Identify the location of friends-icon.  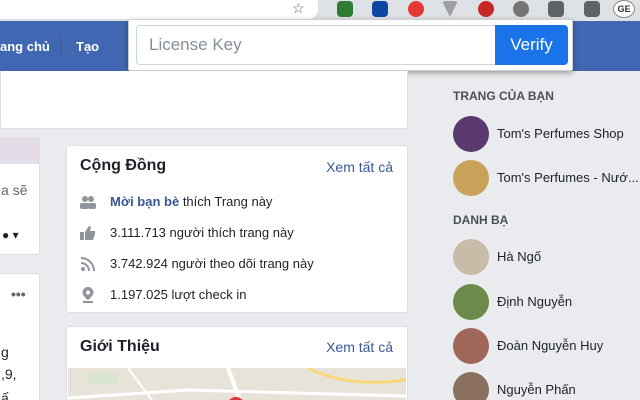
(88, 202).